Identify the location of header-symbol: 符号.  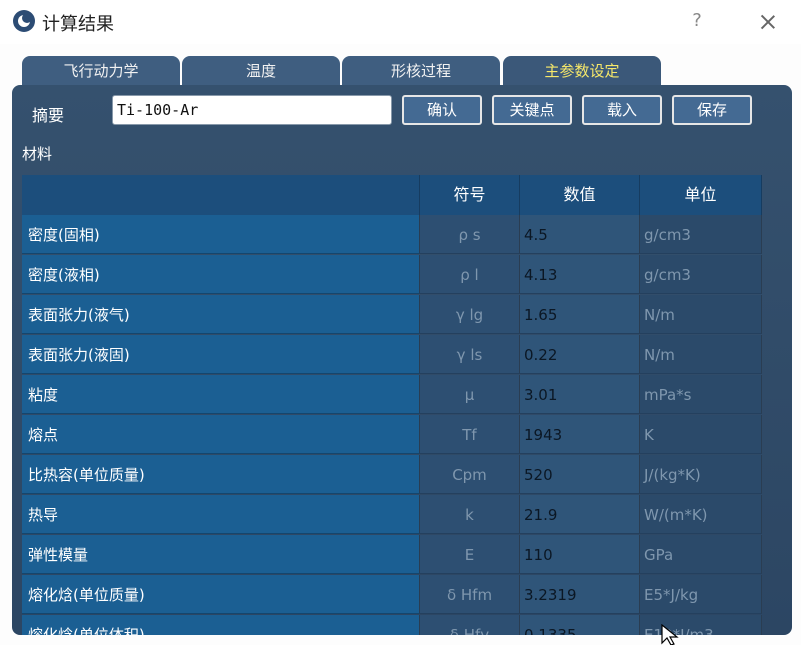
(470, 195).